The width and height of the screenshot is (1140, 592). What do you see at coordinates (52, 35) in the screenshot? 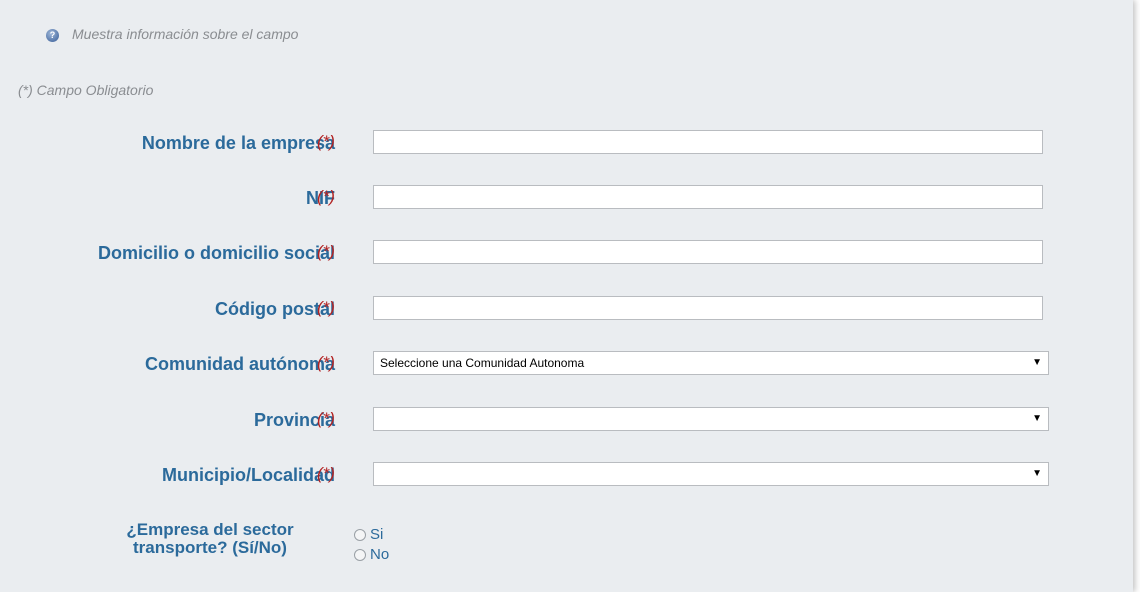
I see `help-icon: ?` at bounding box center [52, 35].